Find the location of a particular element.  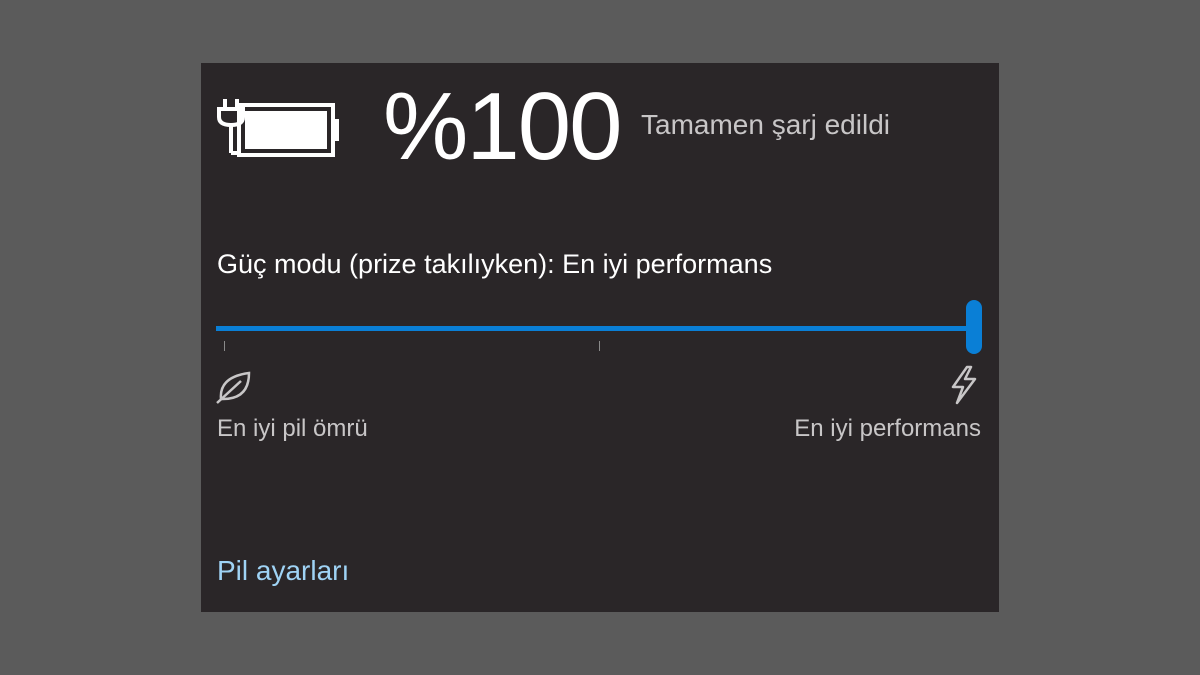

battery-settings-link: Pil ayarları is located at coordinates (283, 571).